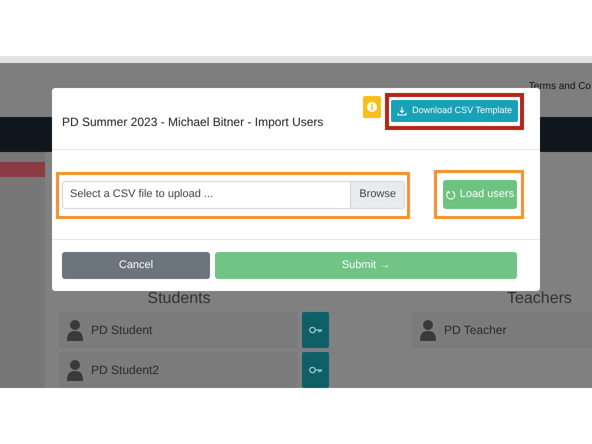 The width and height of the screenshot is (592, 444). I want to click on dialog-title: PD Summer 2023 - Michael Bitner - Import Users, so click(193, 122).